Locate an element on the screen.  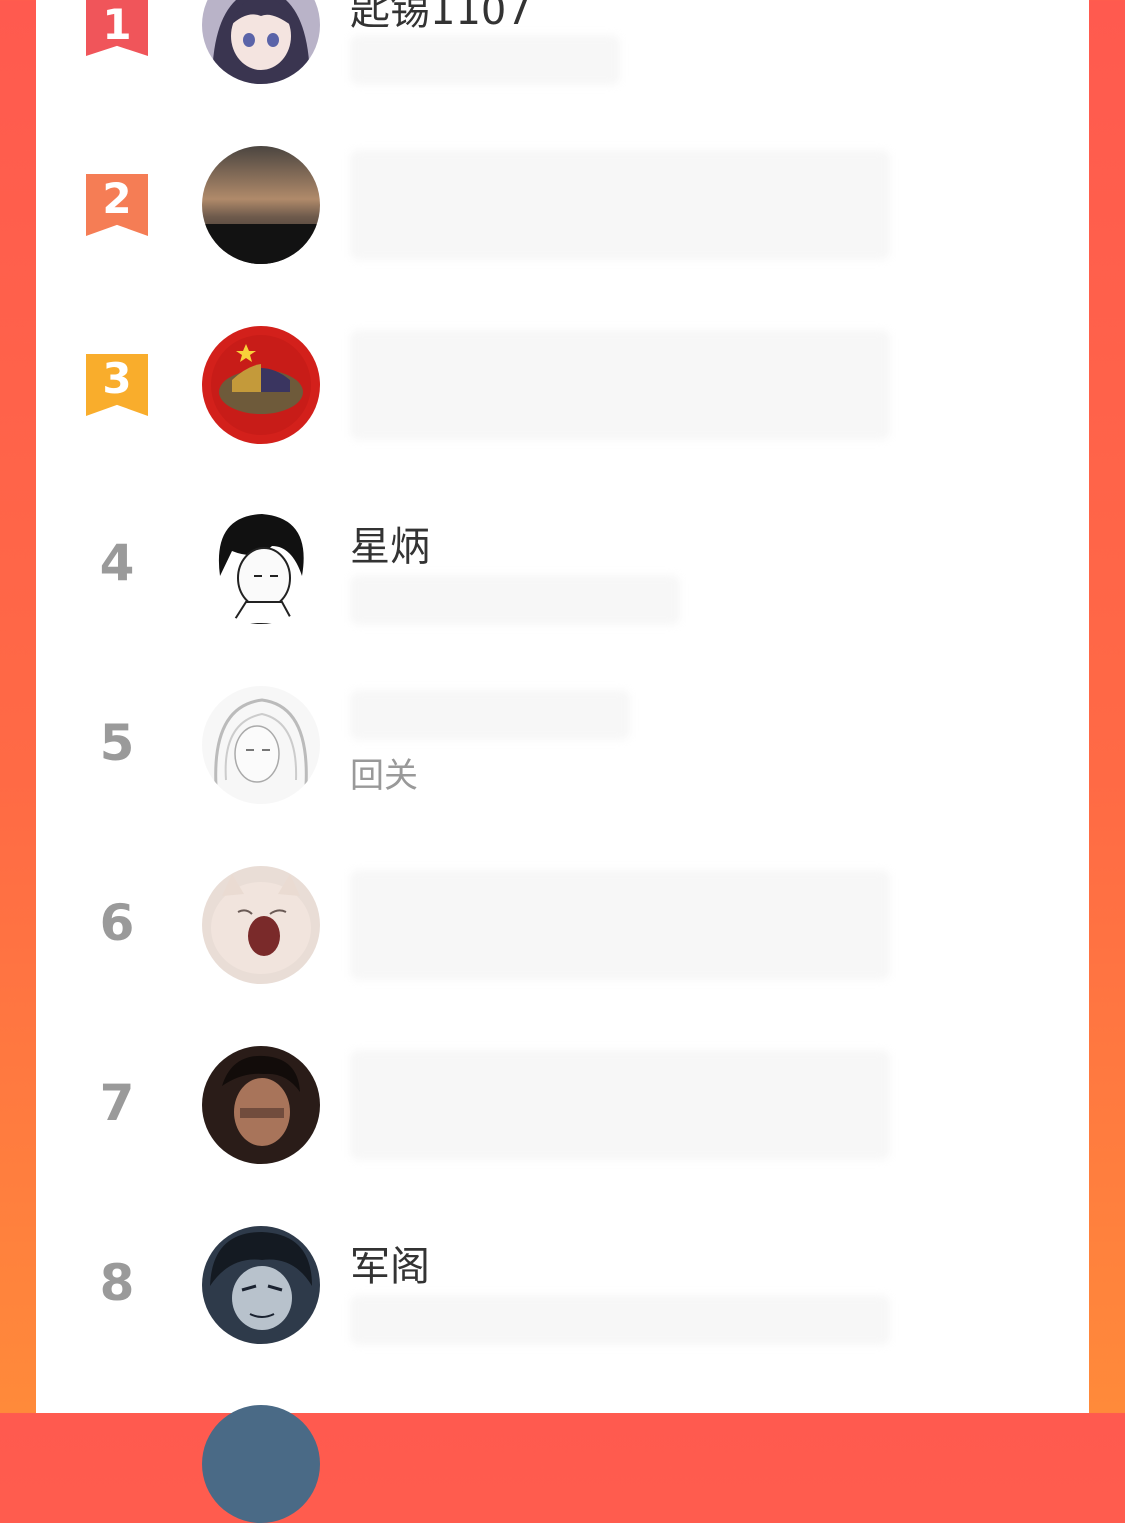
ranking-row: 1 匙锡1107 is located at coordinates (562, 60).